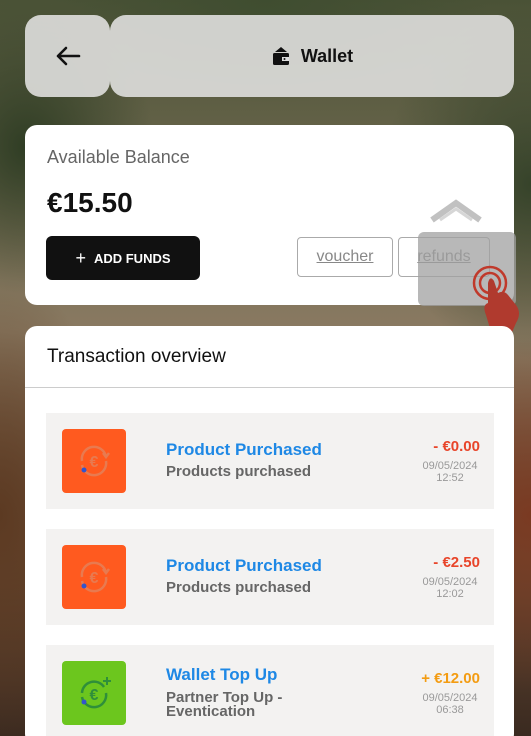  Describe the element at coordinates (450, 594) in the screenshot. I see `transaction-time: 12:02` at that location.